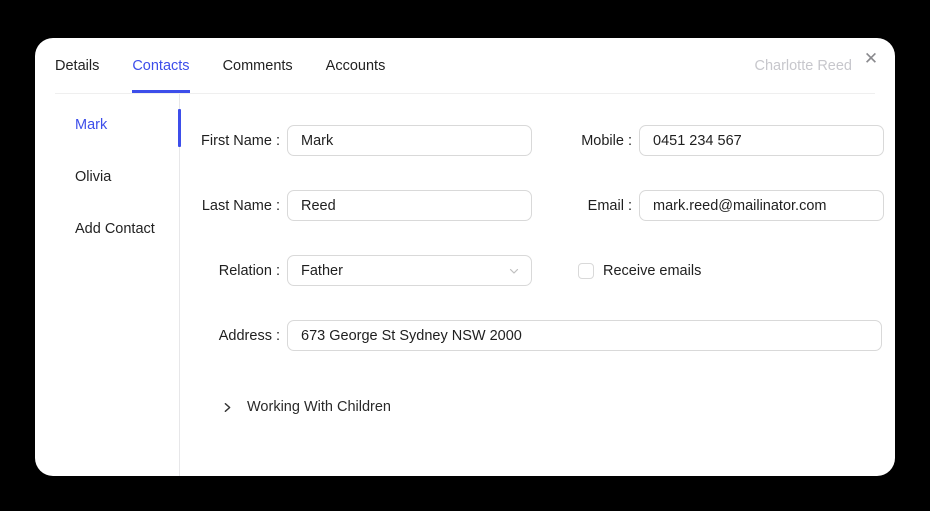  Describe the element at coordinates (77, 65) in the screenshot. I see `tab-details: Details` at that location.